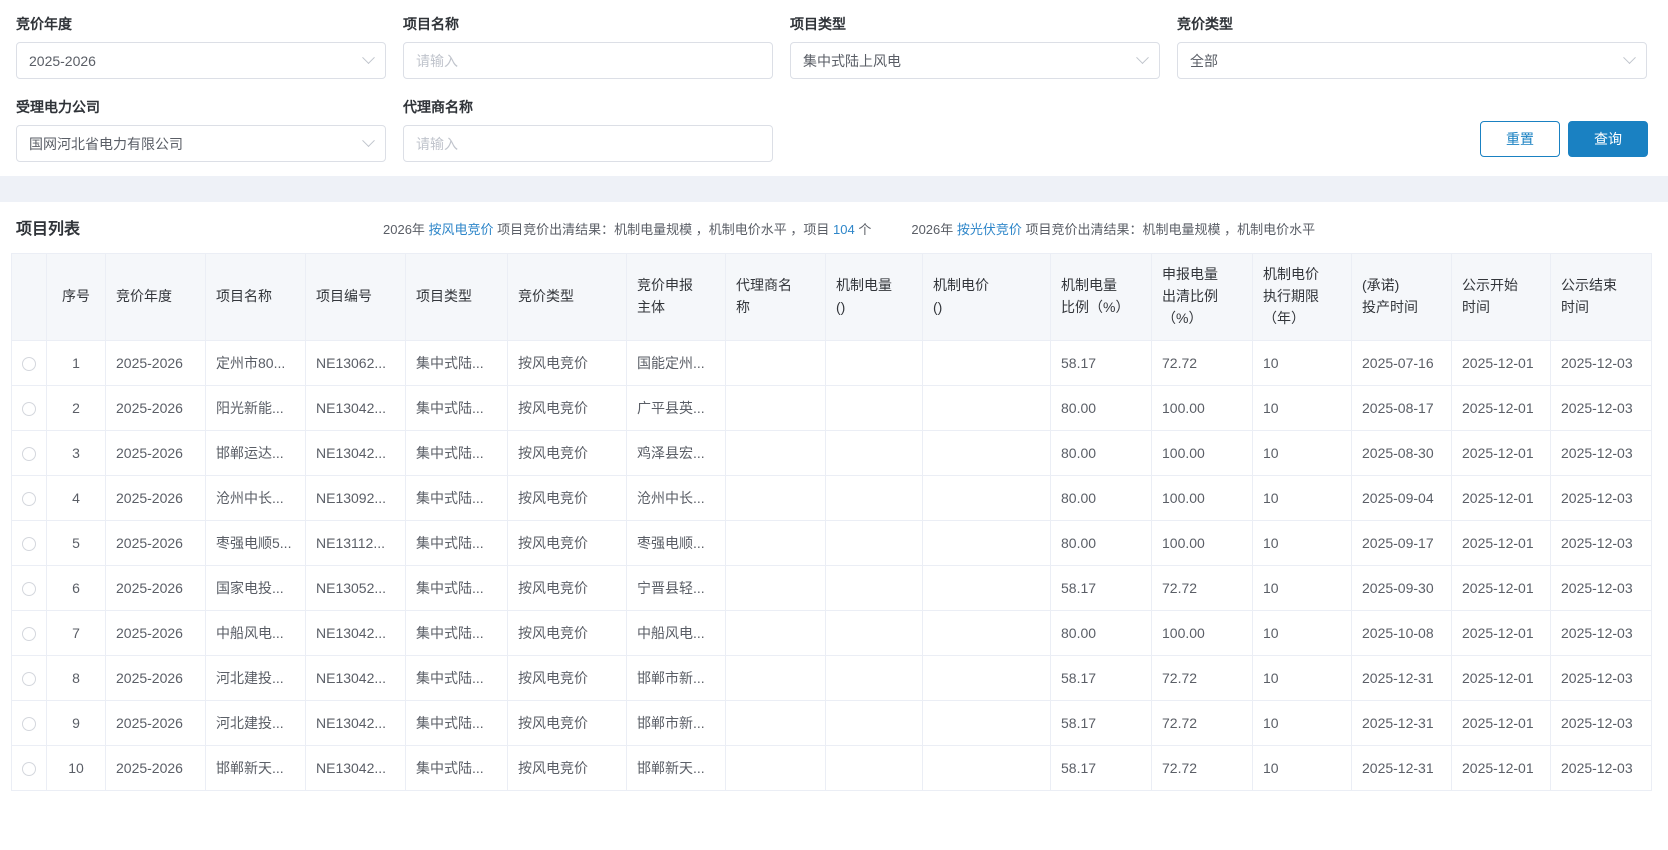  I want to click on reset-button: 重置, so click(1520, 139).